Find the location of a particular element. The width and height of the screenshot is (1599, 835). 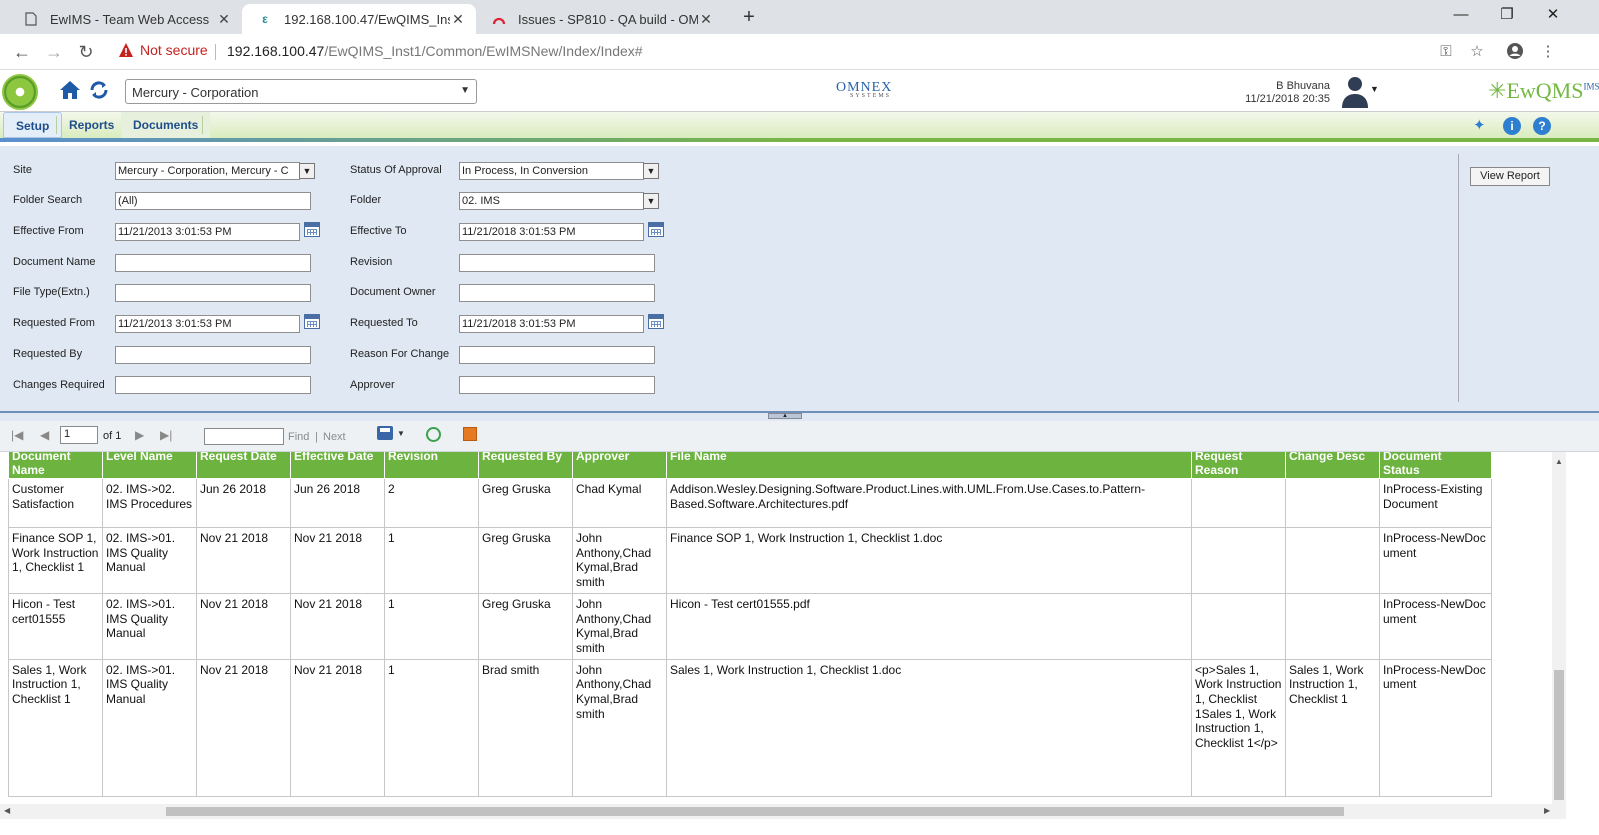

menu-setup: Setup is located at coordinates (33, 125).